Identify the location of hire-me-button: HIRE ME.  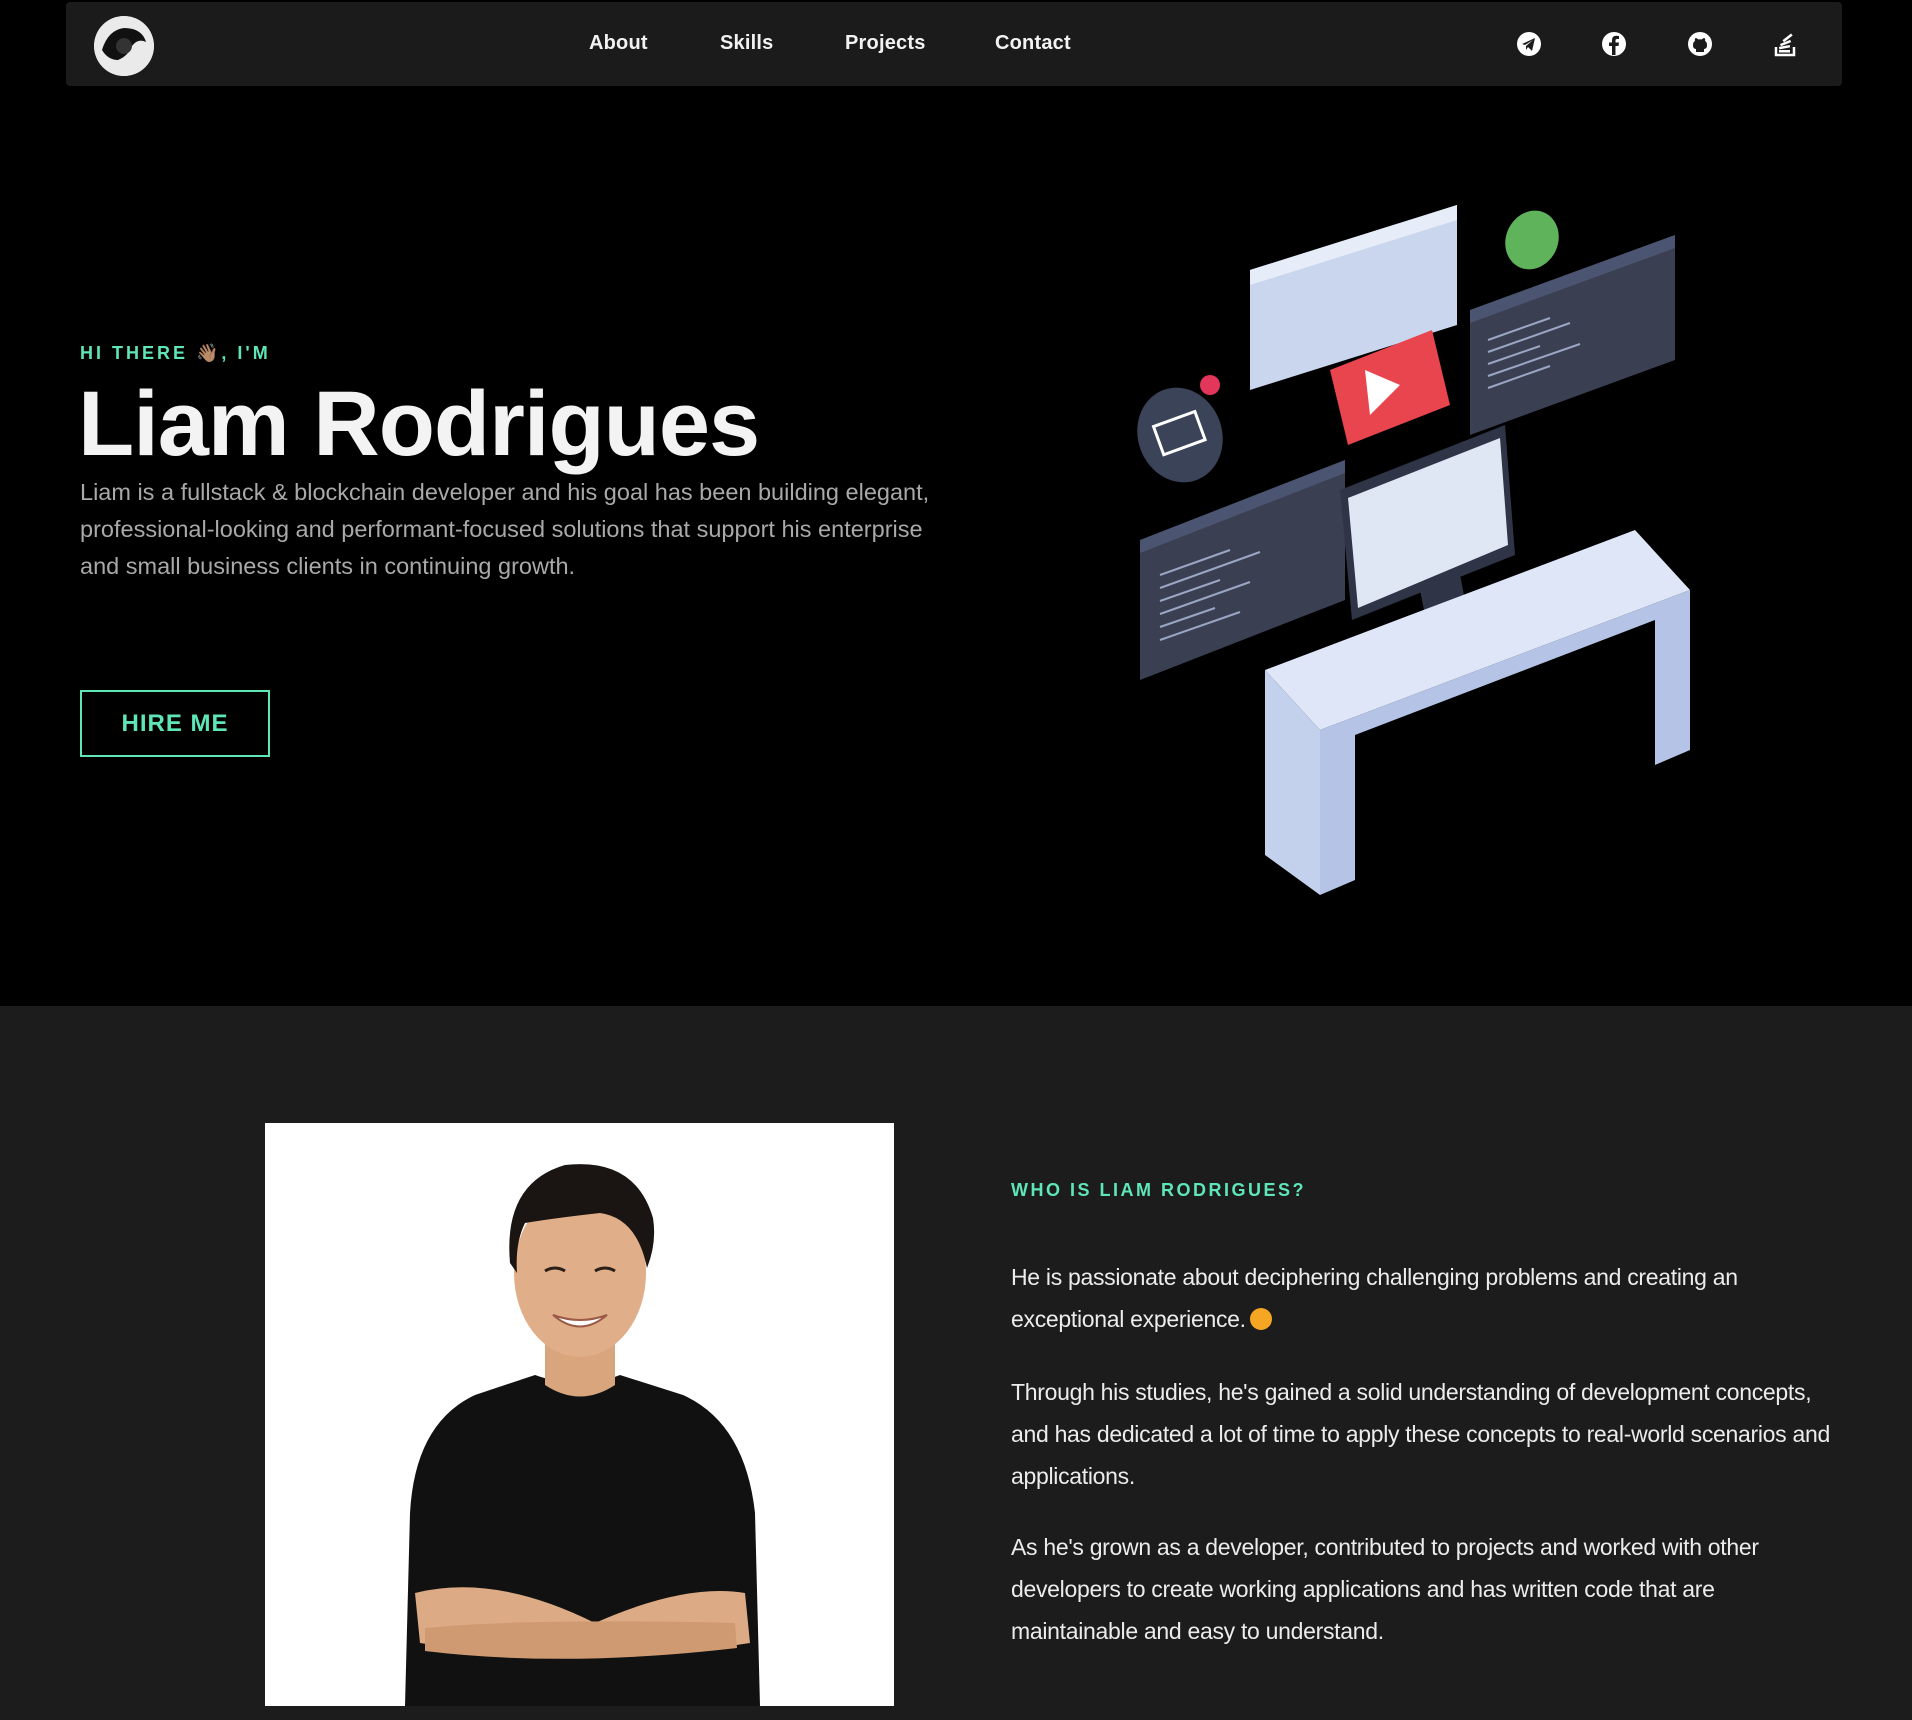
(175, 723).